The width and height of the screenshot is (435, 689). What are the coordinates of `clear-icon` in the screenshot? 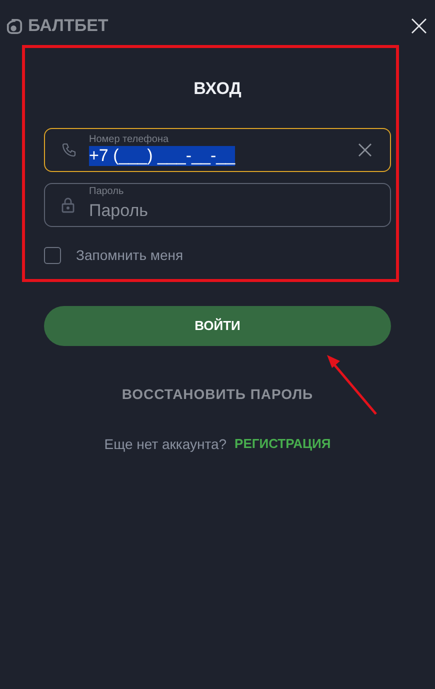 It's located at (365, 149).